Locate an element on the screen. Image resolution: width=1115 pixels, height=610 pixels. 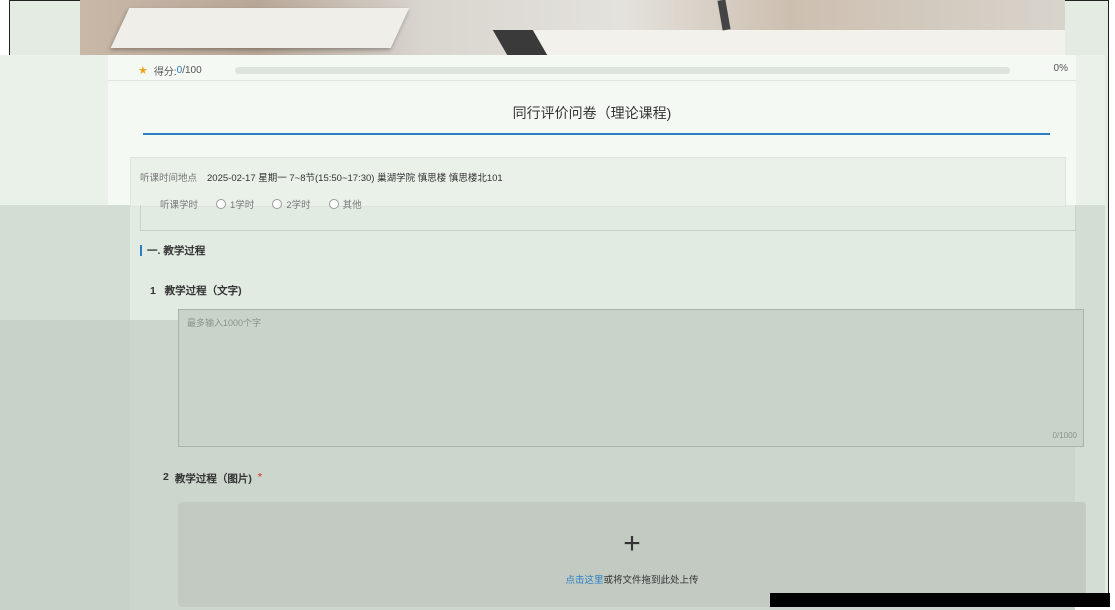
textarea-placeholder: 最多输入1000个字 is located at coordinates (224, 323).